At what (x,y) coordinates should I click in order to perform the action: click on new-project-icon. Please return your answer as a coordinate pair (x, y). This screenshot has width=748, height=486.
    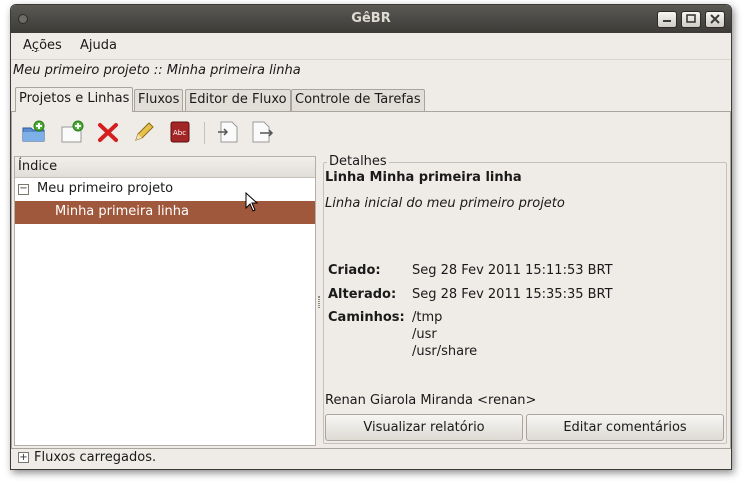
    Looking at the image, I should click on (33, 131).